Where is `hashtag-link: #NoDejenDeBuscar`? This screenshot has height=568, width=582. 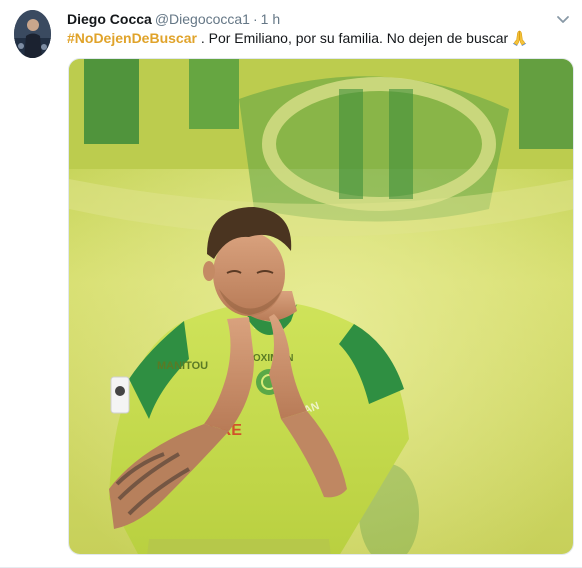
hashtag-link: #NoDejenDeBuscar is located at coordinates (132, 38).